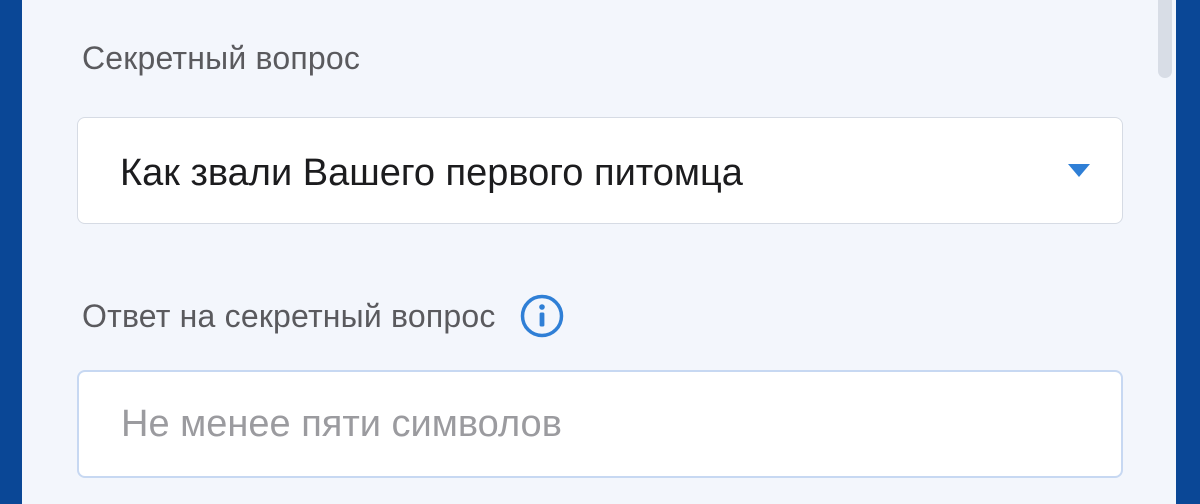  Describe the element at coordinates (431, 173) in the screenshot. I see `secret-question-selected-value: Как звали Вашего первого питомца` at that location.